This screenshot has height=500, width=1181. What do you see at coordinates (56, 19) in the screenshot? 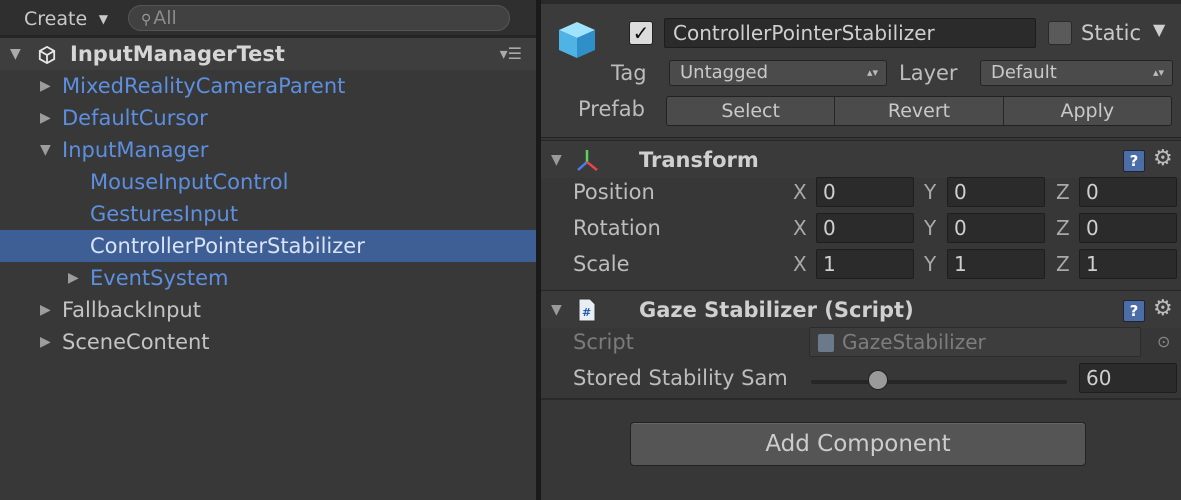
I see `create-label: Create` at bounding box center [56, 19].